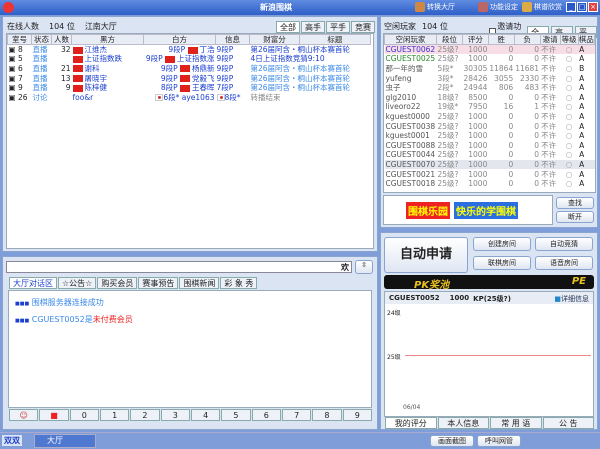 This screenshot has width=600, height=449. Describe the element at coordinates (239, 283) in the screenshot. I see `tab-avatar-show: 彩 象 秀` at that location.